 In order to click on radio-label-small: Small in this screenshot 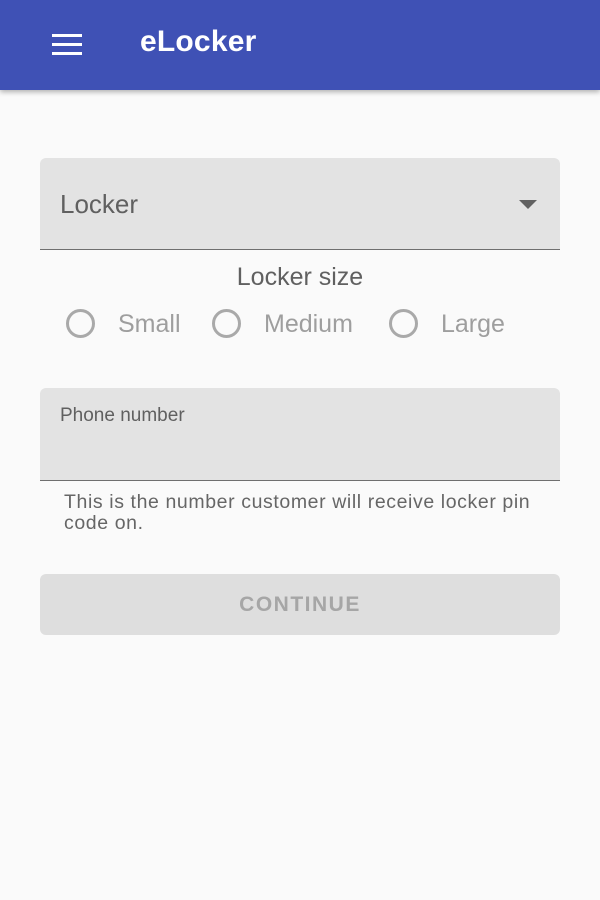, I will do `click(149, 324)`.